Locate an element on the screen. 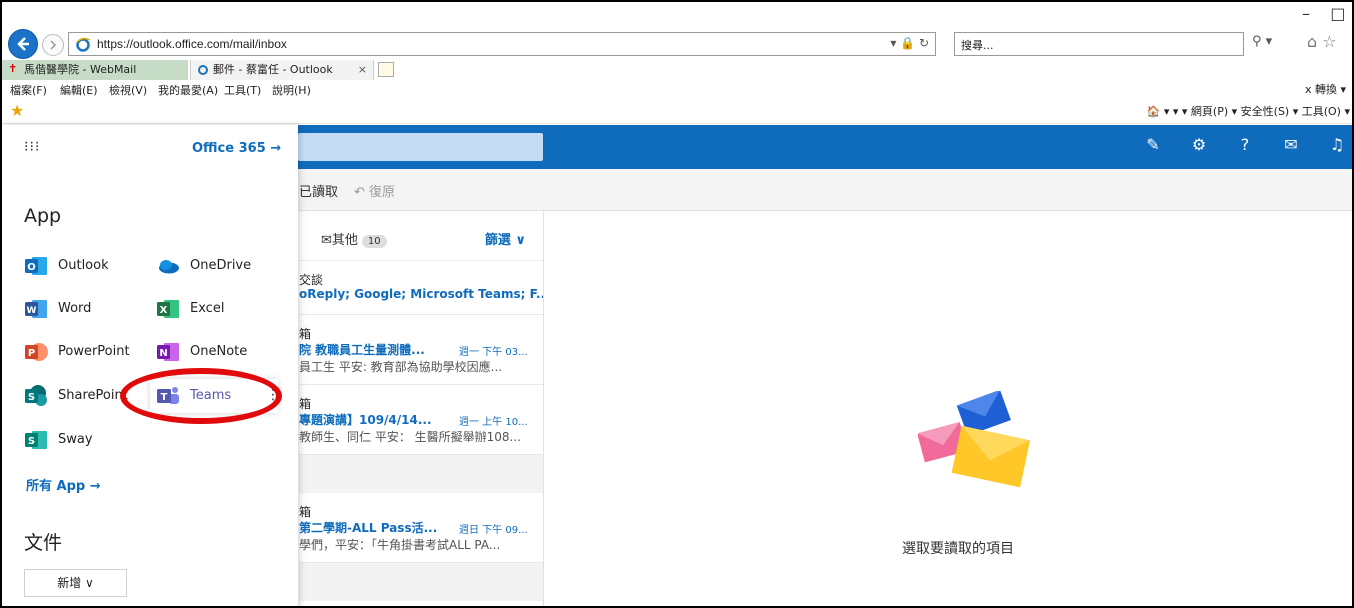  svg-text: W is located at coordinates (32, 311).